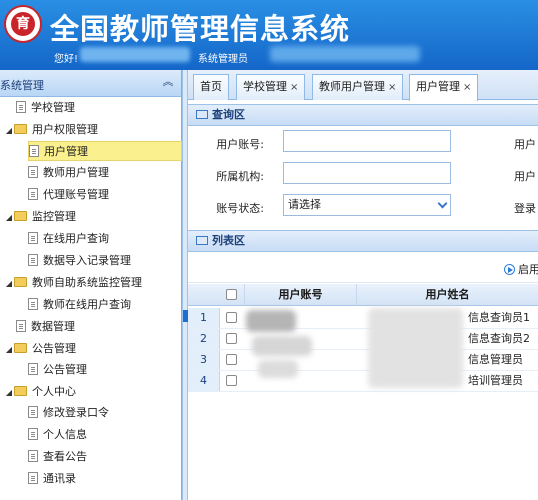 The width and height of the screenshot is (538, 500). I want to click on user-name-label: 用户, so click(525, 144).